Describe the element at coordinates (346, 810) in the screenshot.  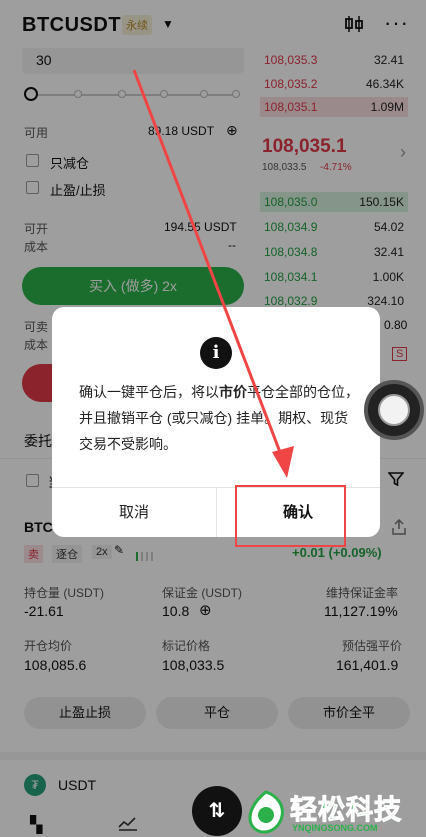
I see `watermark-title: 轻松科技` at that location.